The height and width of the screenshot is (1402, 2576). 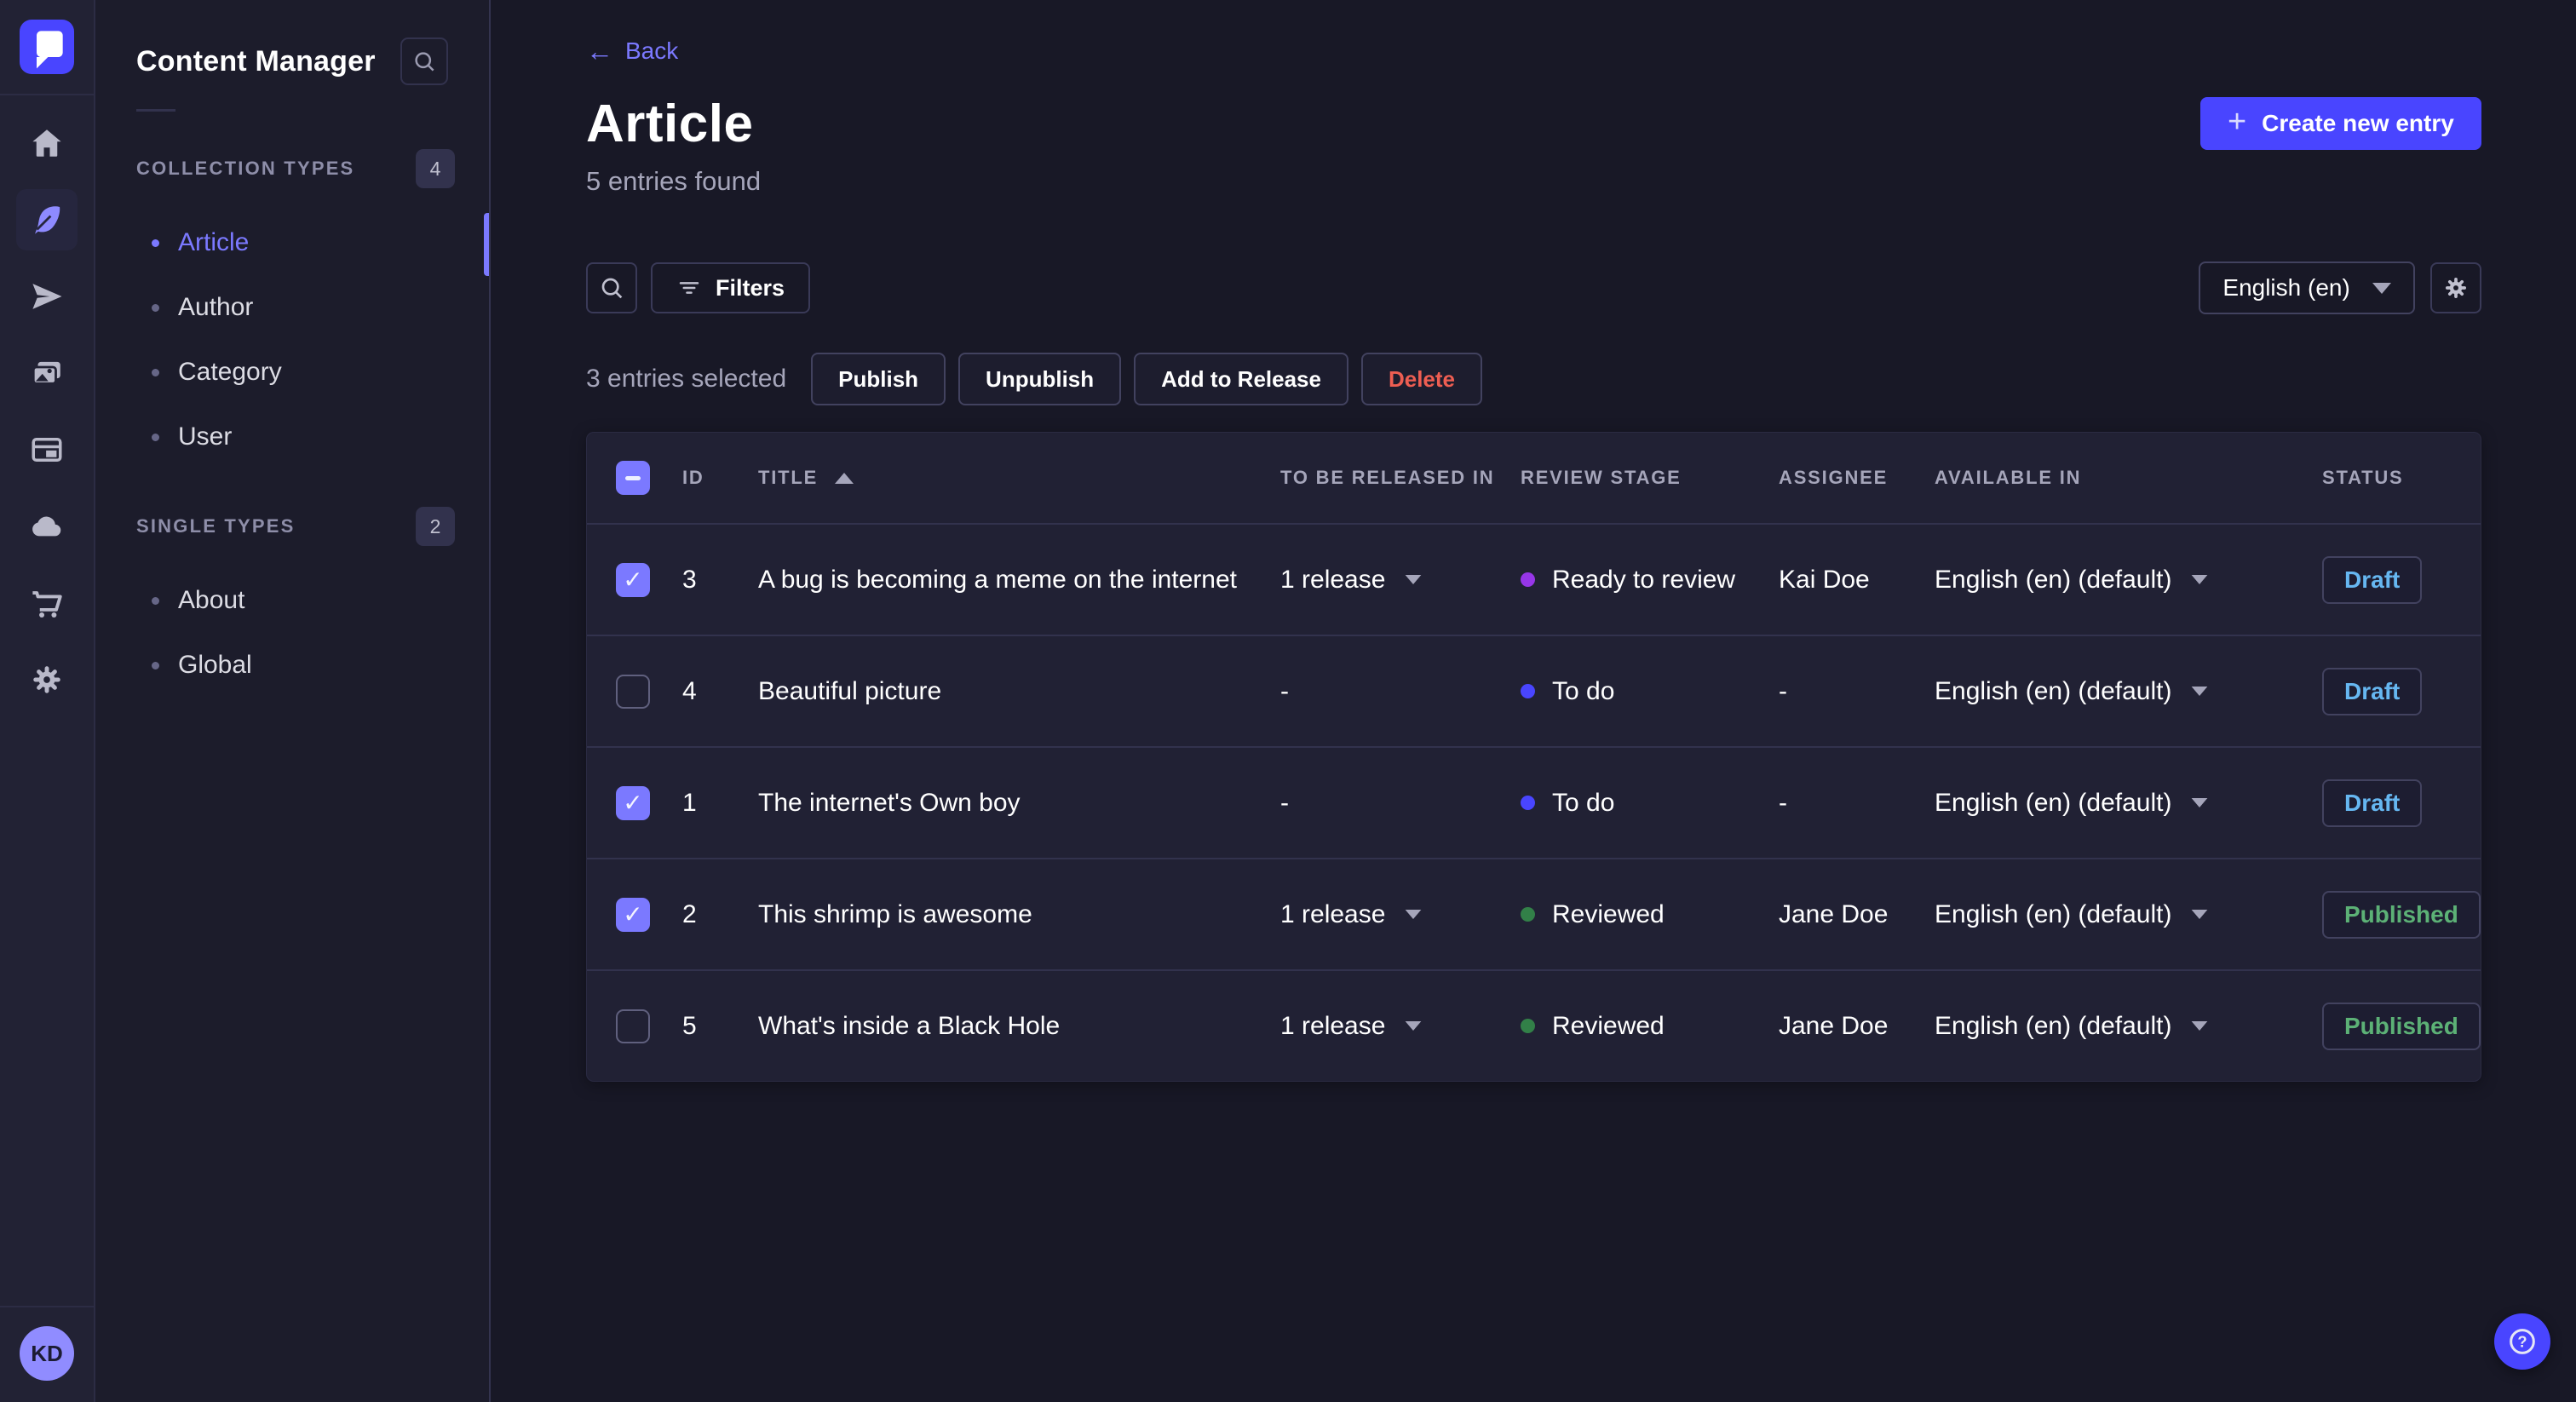 I want to click on review-stage-label: Reviewed, so click(x=1609, y=913).